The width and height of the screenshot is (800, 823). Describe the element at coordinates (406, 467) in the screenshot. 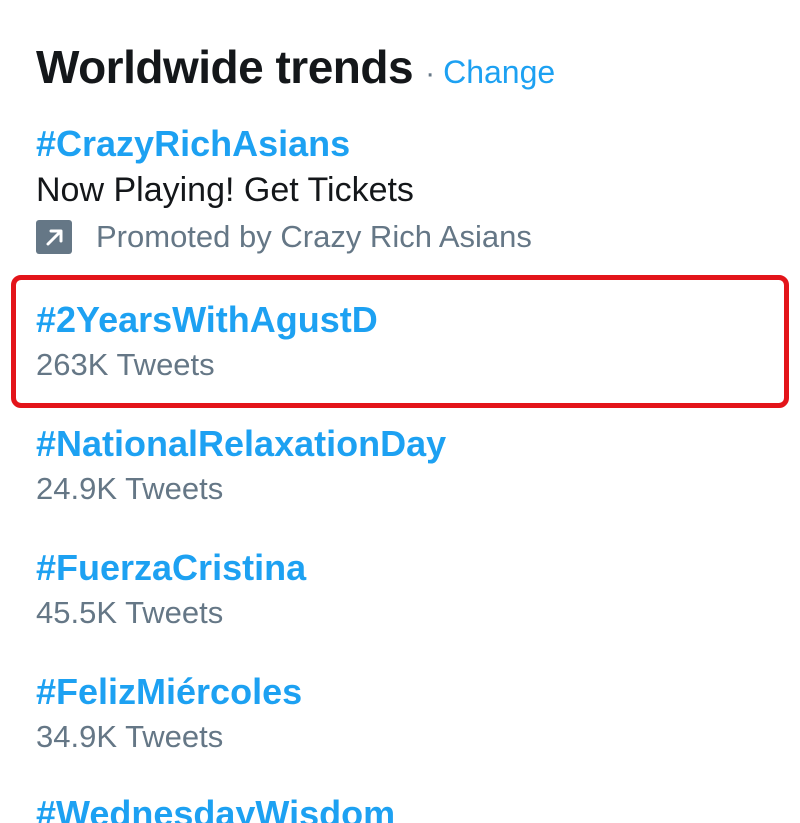

I see `trend-item: #NationalRelaxationDay 24.9K Tweets` at that location.